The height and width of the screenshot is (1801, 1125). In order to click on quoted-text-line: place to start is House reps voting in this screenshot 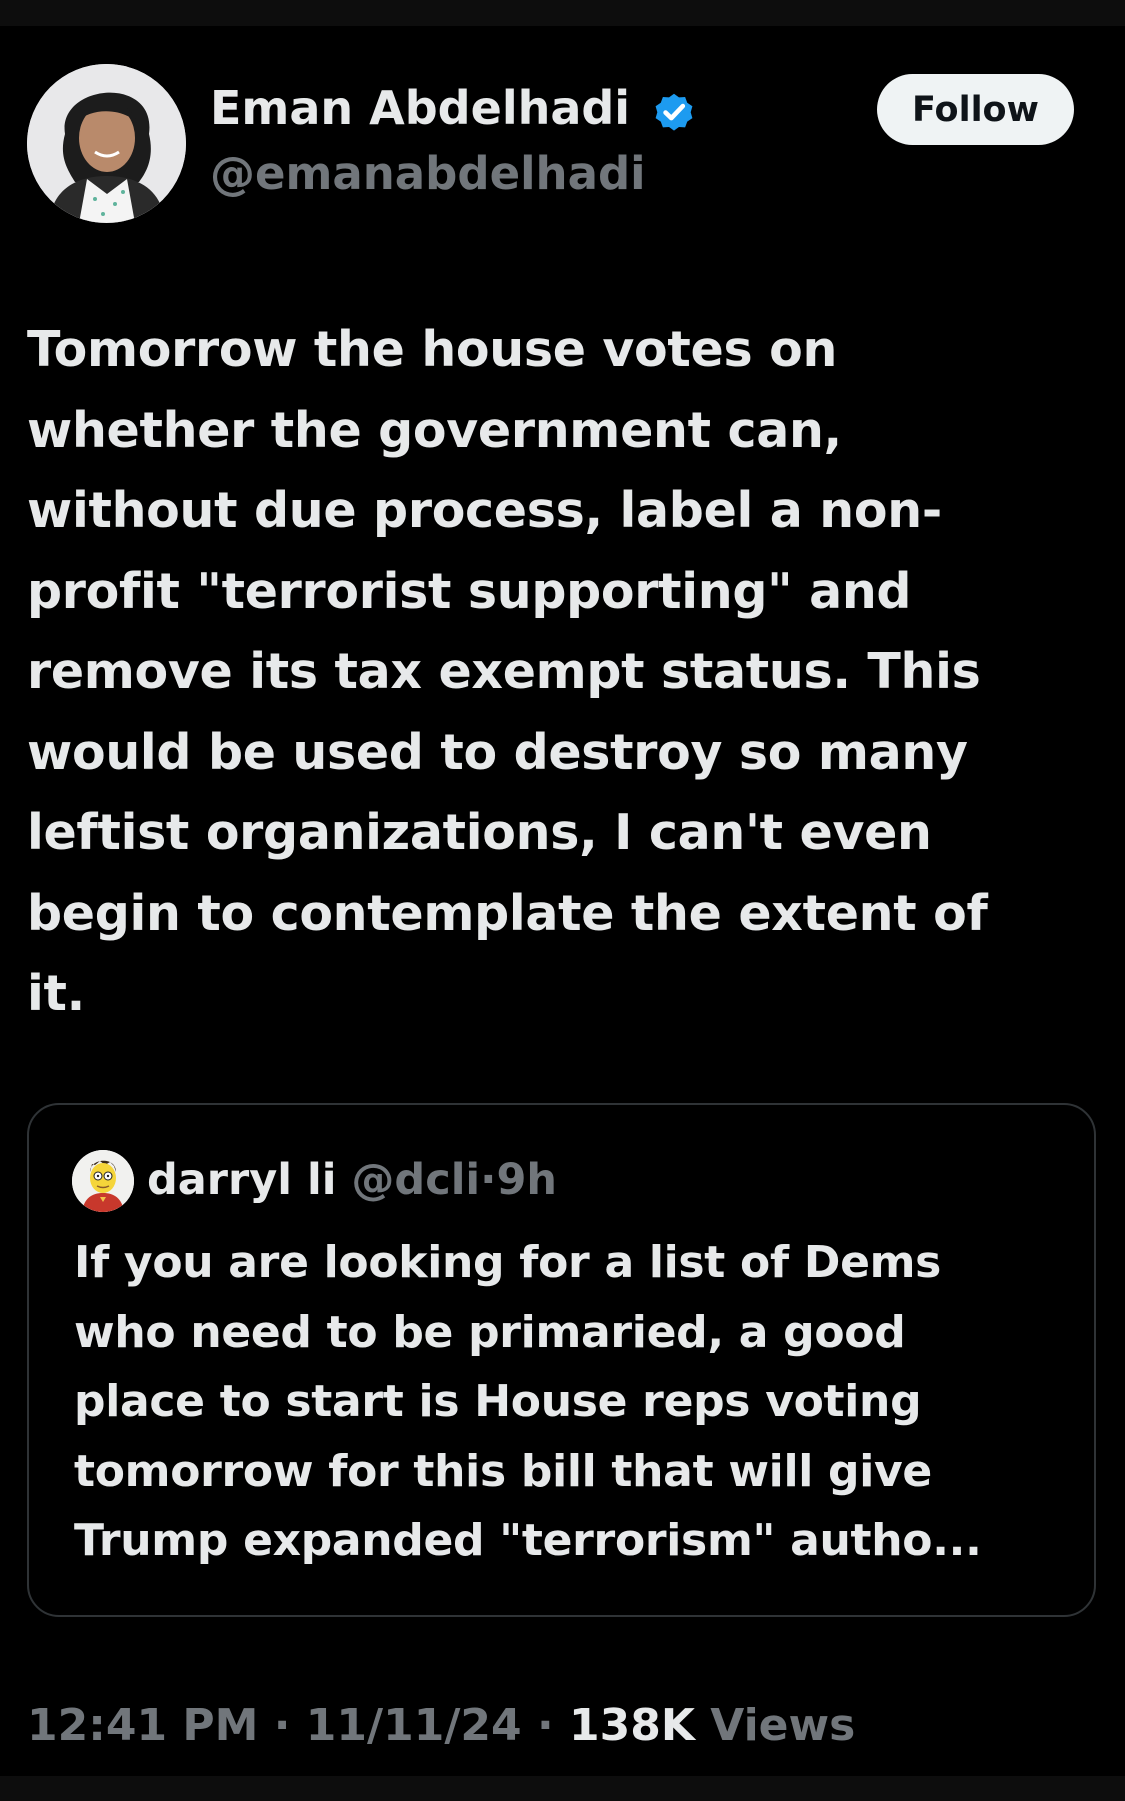, I will do `click(498, 1401)`.